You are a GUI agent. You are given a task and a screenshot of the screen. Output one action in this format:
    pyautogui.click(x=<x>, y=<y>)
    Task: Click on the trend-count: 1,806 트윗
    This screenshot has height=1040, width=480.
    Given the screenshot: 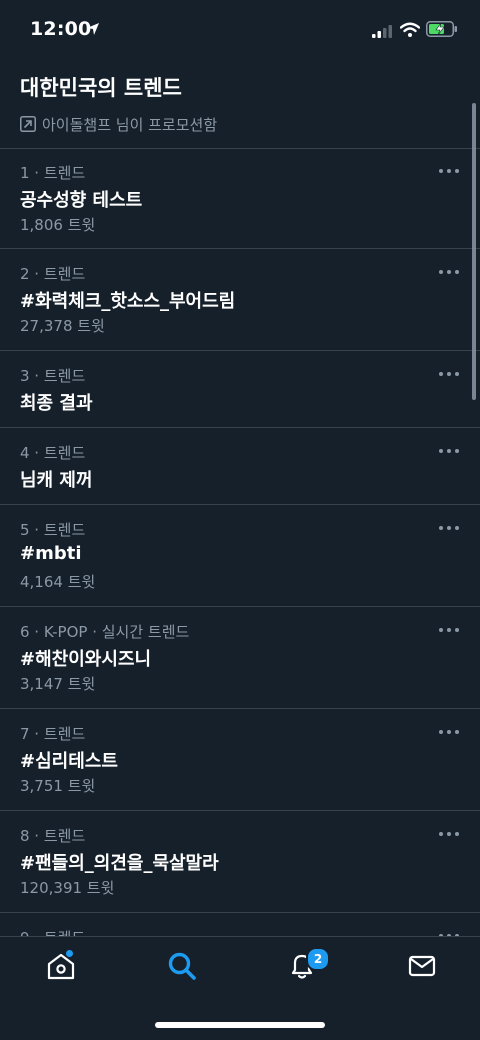 What is the action you would take?
    pyautogui.click(x=58, y=225)
    